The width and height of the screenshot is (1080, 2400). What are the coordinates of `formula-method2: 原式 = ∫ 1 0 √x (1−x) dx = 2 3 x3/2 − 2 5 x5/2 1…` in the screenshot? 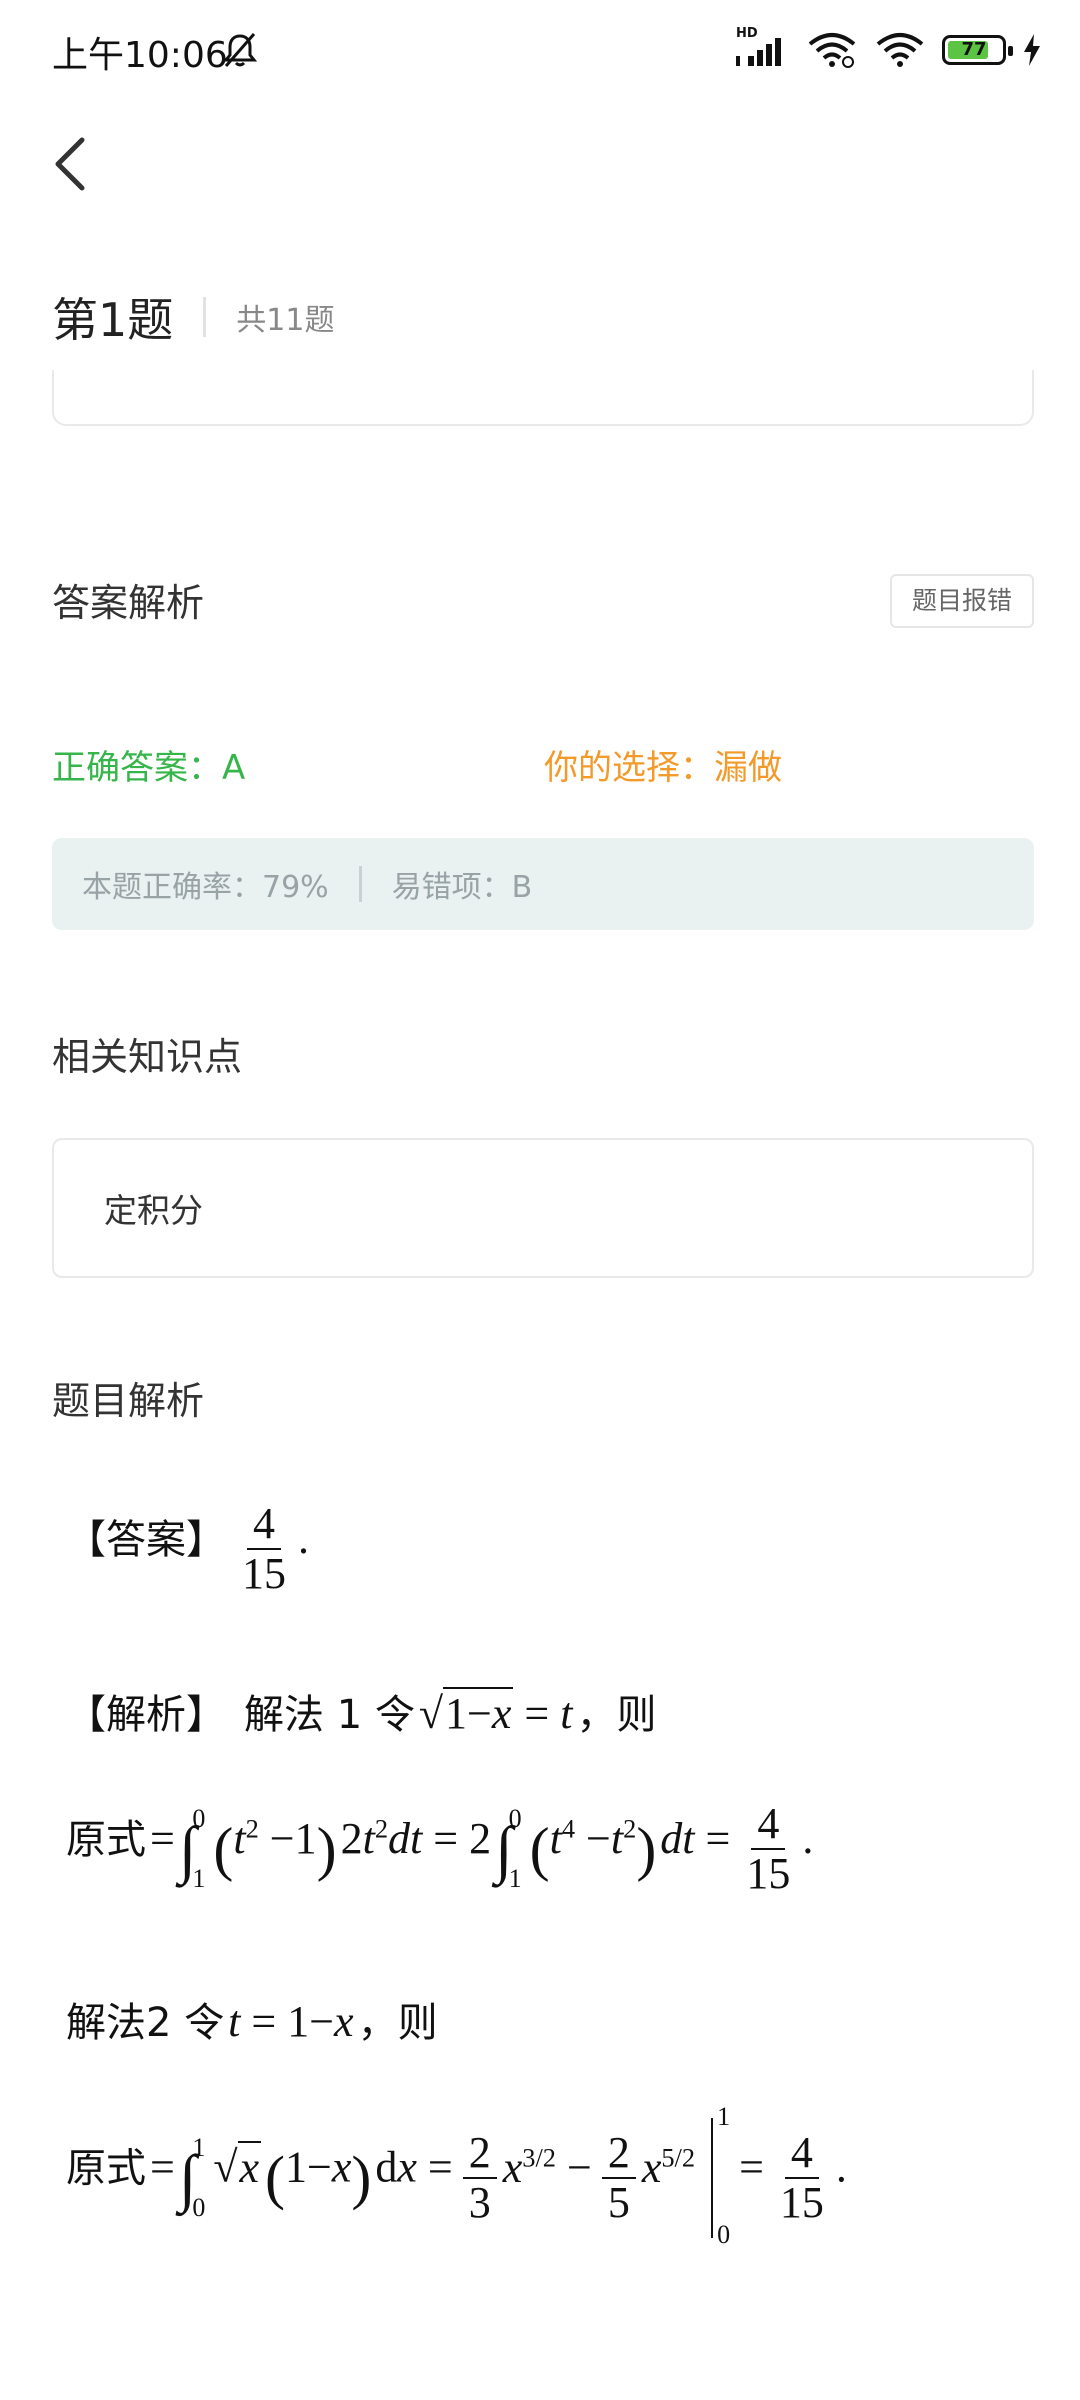 It's located at (456, 2175).